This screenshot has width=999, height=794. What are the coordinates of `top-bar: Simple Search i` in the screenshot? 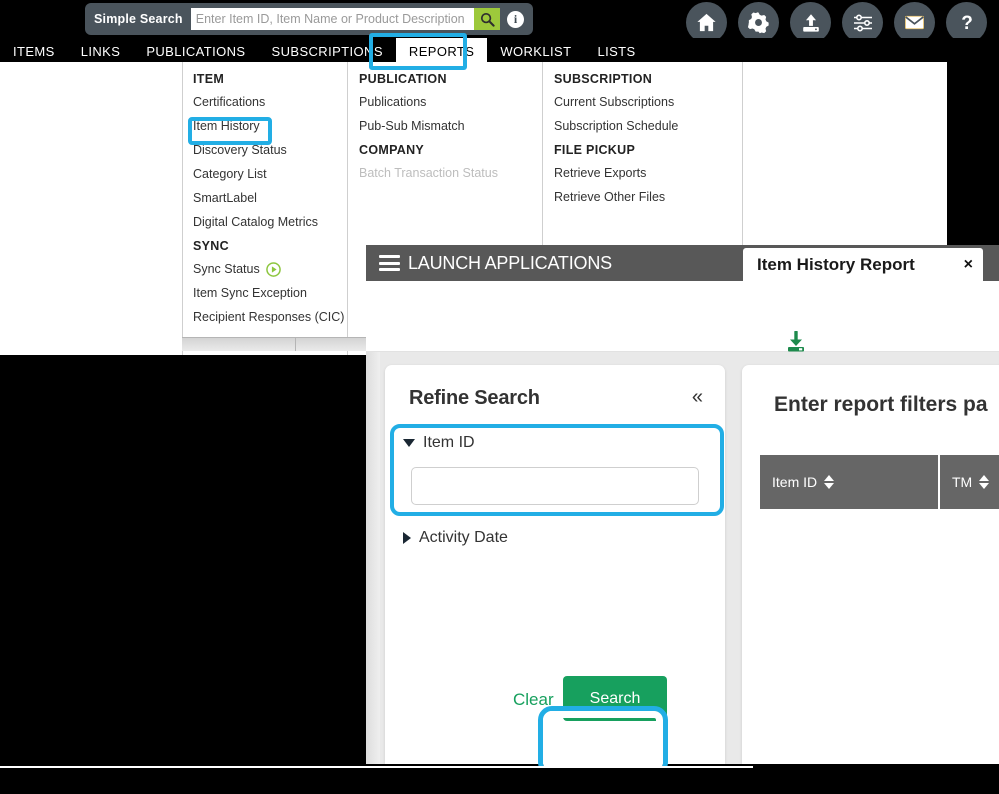 It's located at (499, 21).